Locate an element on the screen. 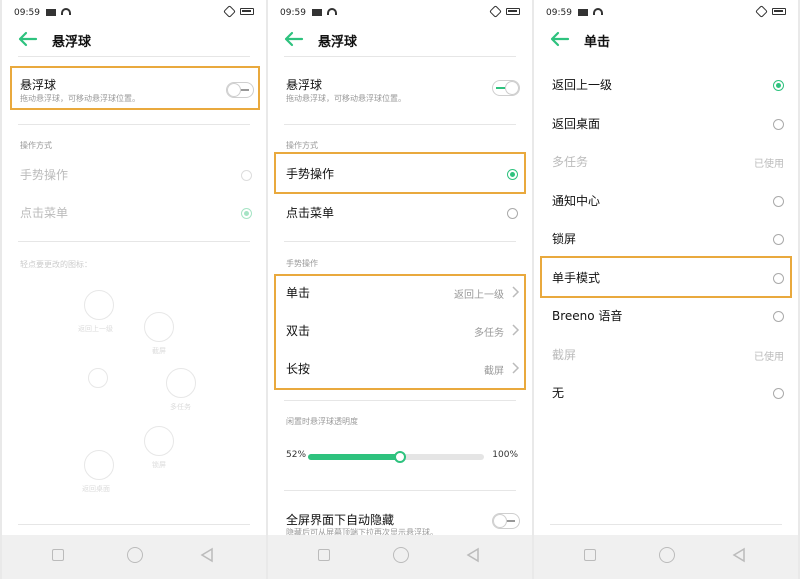 The image size is (800, 579). option-label: 无 is located at coordinates (558, 393).